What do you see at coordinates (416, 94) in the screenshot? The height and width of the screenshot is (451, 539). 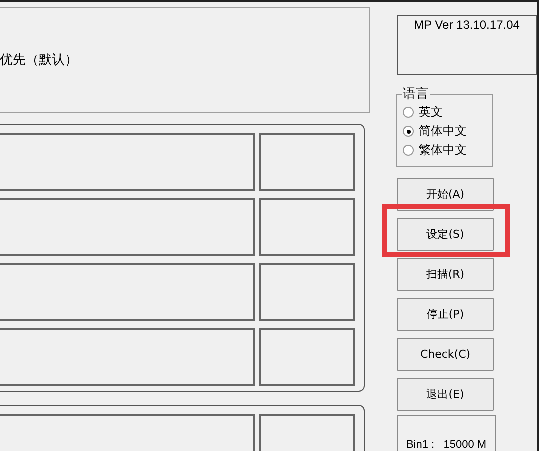 I see `group-title: 语言` at bounding box center [416, 94].